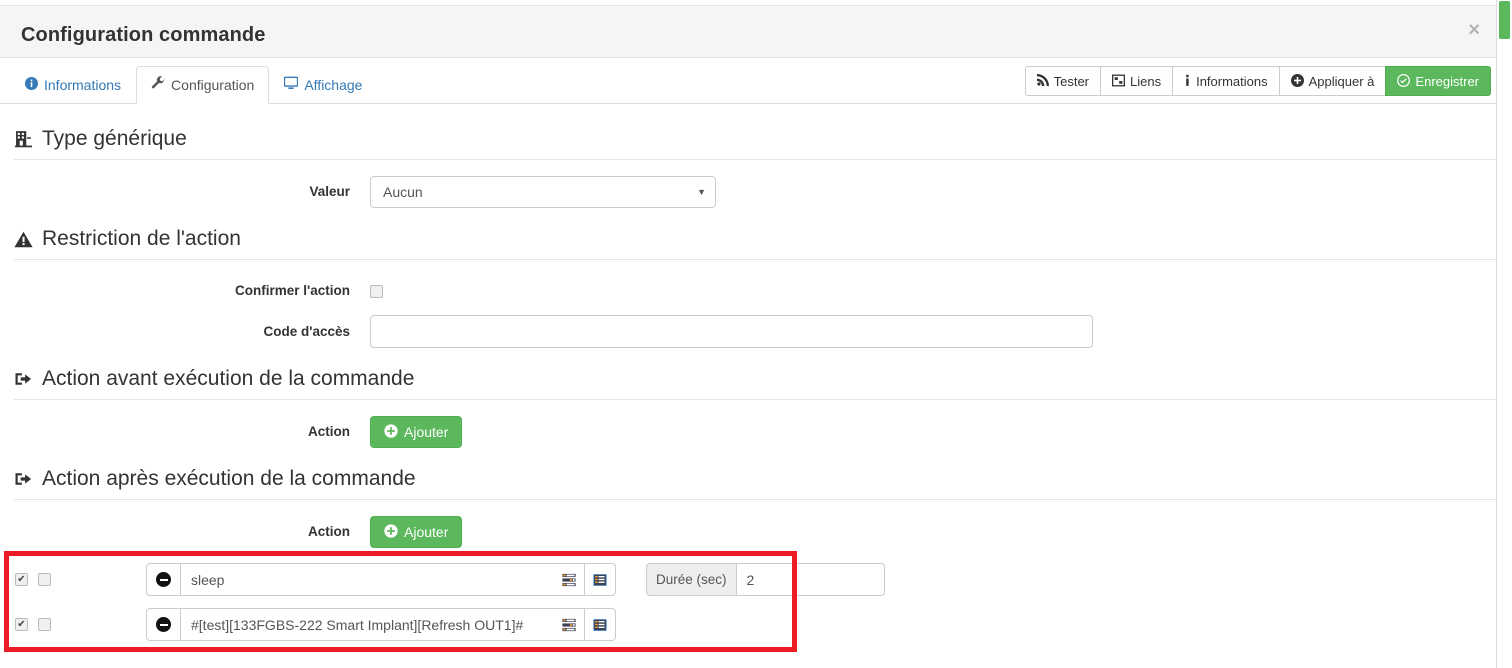 This screenshot has width=1512, height=668. I want to click on confirm-action-checkbox, so click(376, 291).